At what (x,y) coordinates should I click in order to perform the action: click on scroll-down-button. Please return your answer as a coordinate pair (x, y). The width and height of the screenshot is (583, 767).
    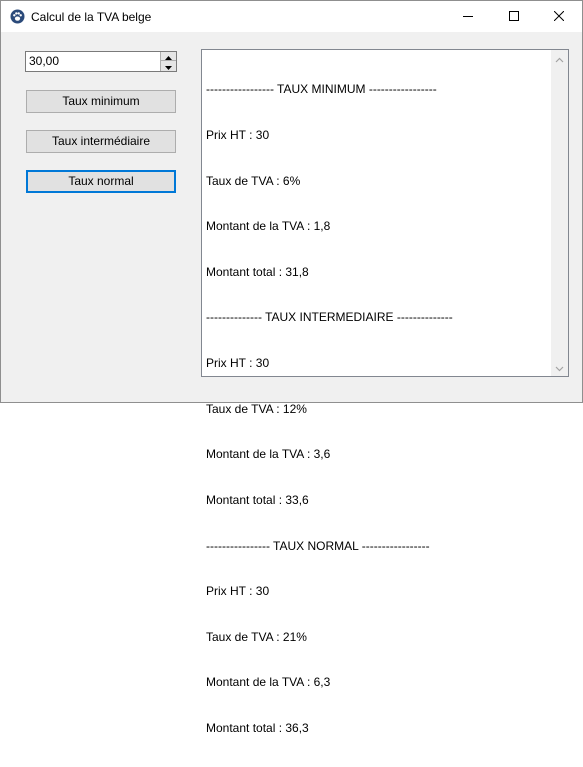
    Looking at the image, I should click on (559, 367).